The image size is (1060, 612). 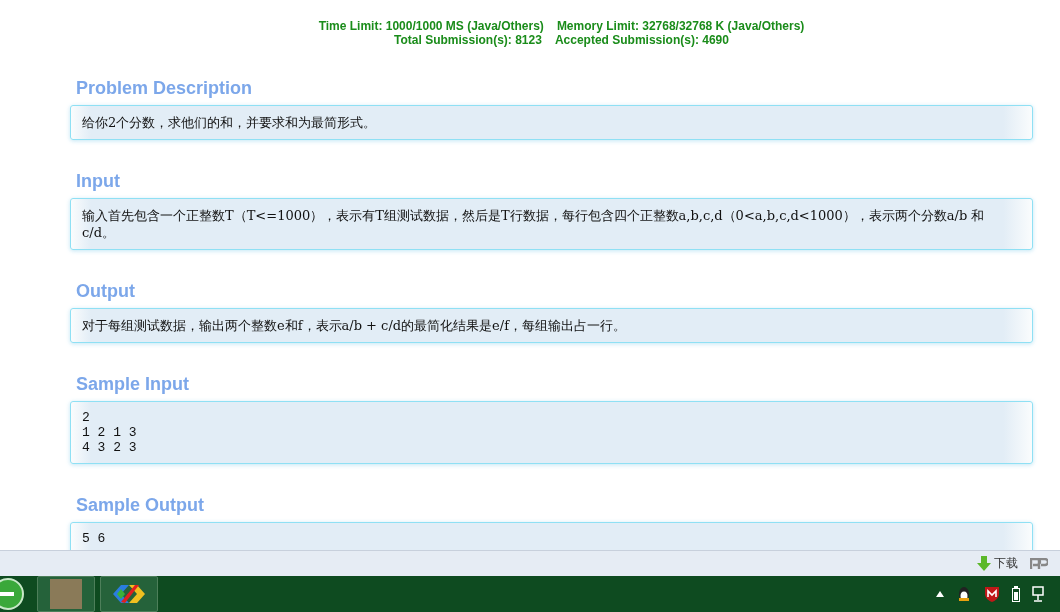 What do you see at coordinates (468, 40) in the screenshot?
I see `limit-text: Total Submission(s): 8123` at bounding box center [468, 40].